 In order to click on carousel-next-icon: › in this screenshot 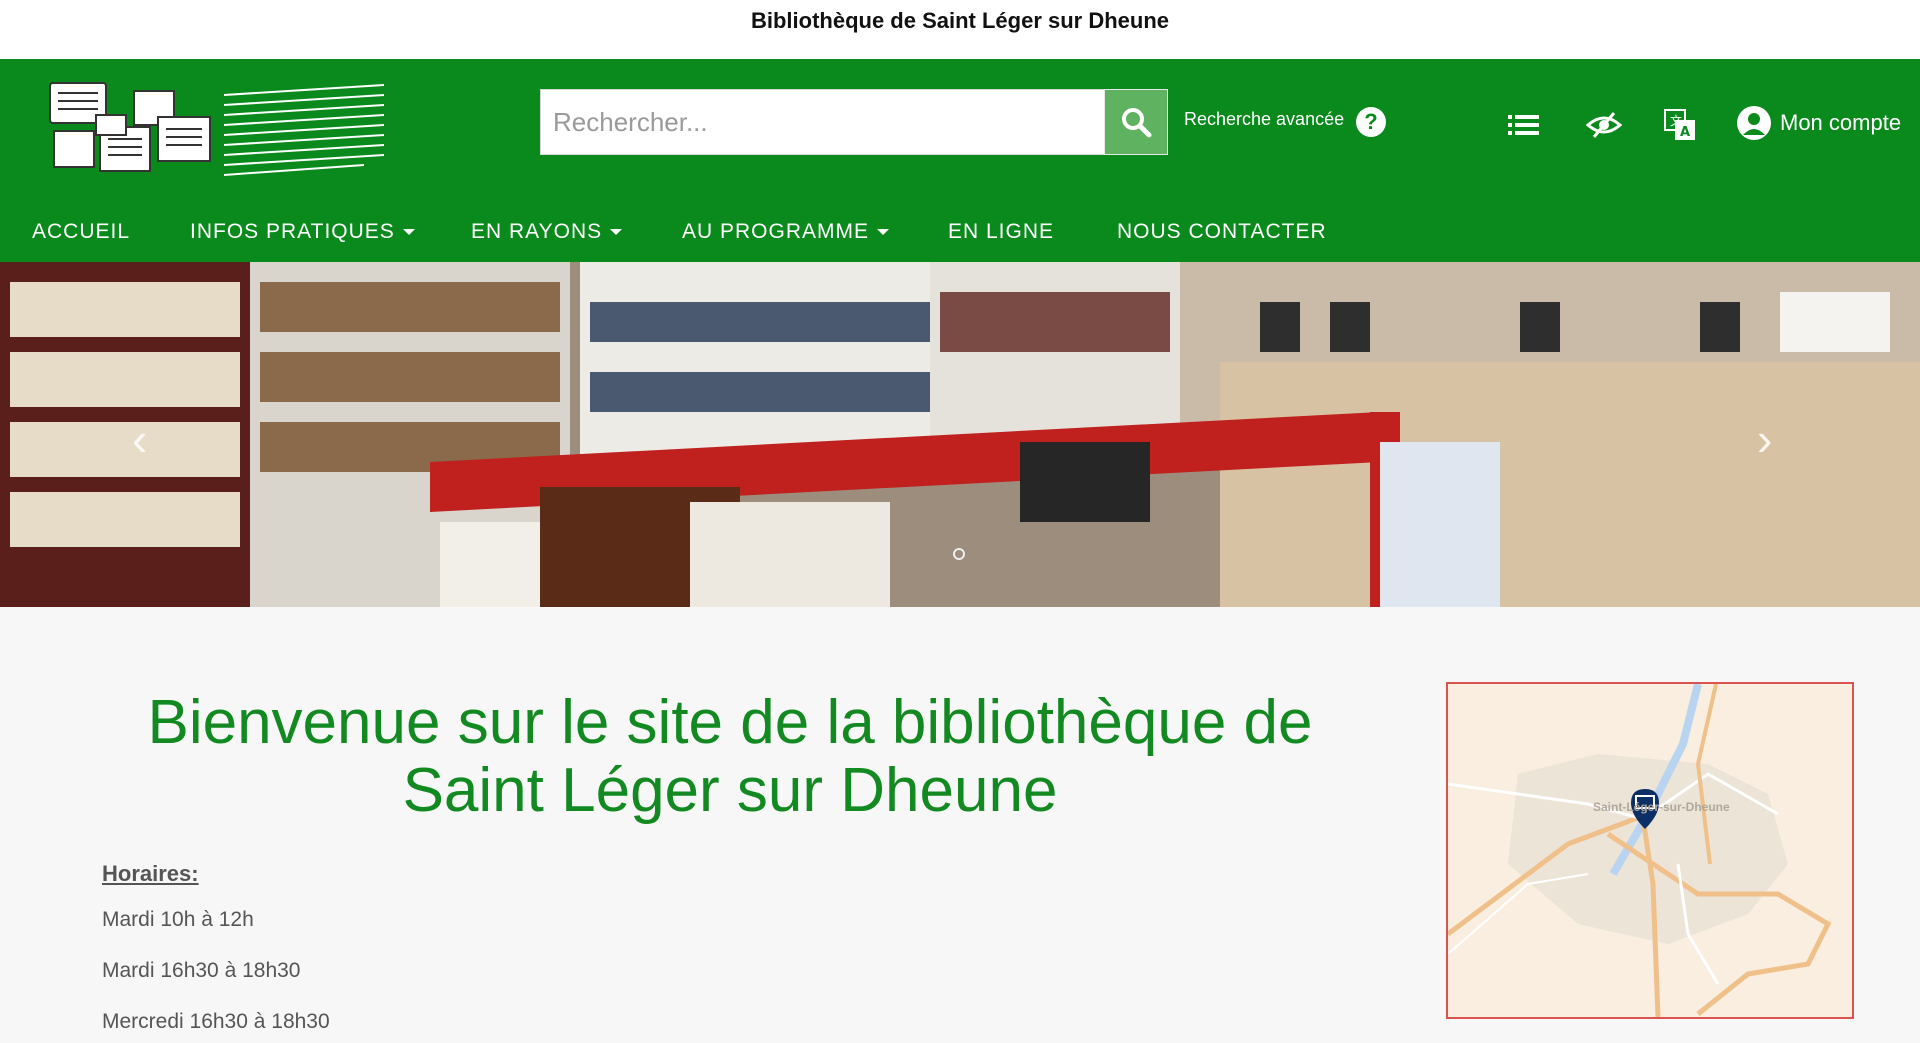, I will do `click(1764, 439)`.